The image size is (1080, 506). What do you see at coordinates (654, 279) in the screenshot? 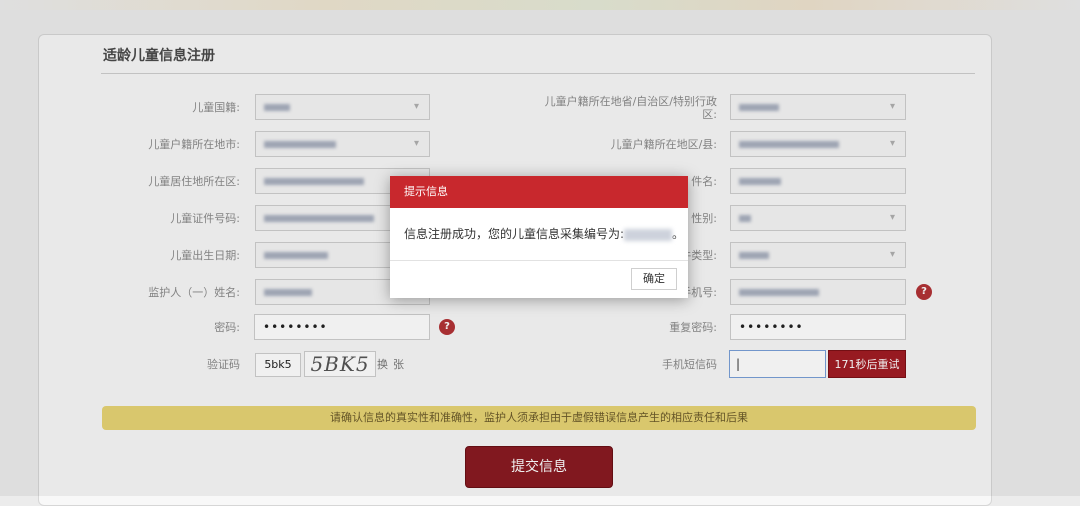
I see `dialog-ok-button: 确定` at bounding box center [654, 279].